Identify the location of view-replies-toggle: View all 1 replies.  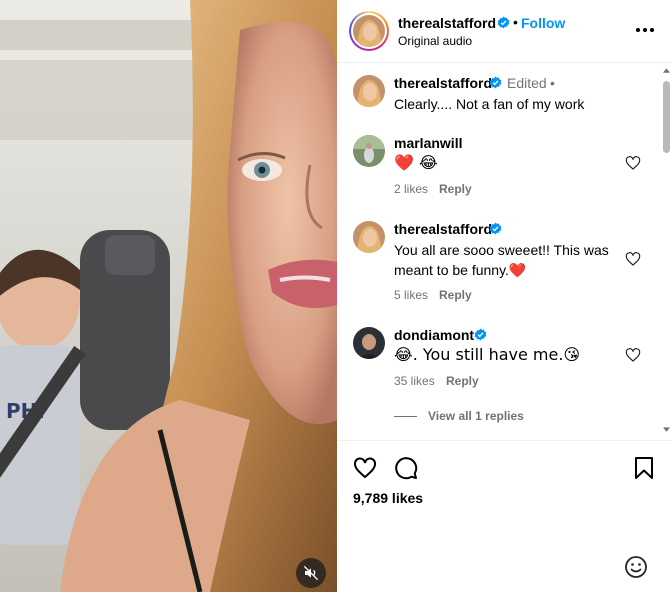
(494, 416).